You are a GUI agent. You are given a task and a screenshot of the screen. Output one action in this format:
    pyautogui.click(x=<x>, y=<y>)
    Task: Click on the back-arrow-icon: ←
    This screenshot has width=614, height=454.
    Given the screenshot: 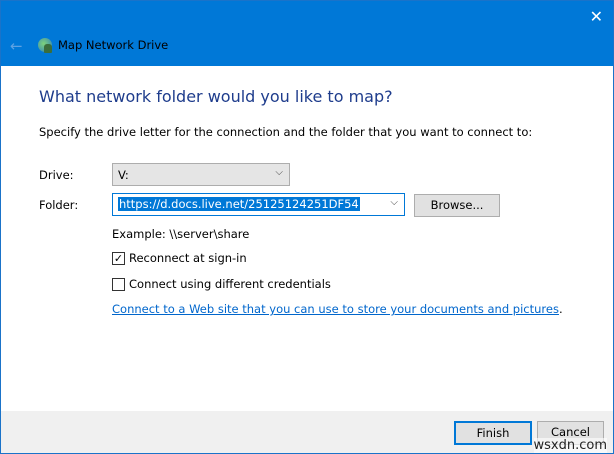 What is the action you would take?
    pyautogui.click(x=16, y=46)
    